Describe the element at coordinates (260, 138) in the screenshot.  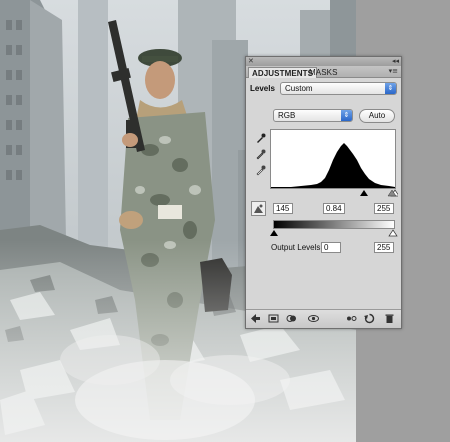
I see `black-point-eyedropper-icon` at that location.